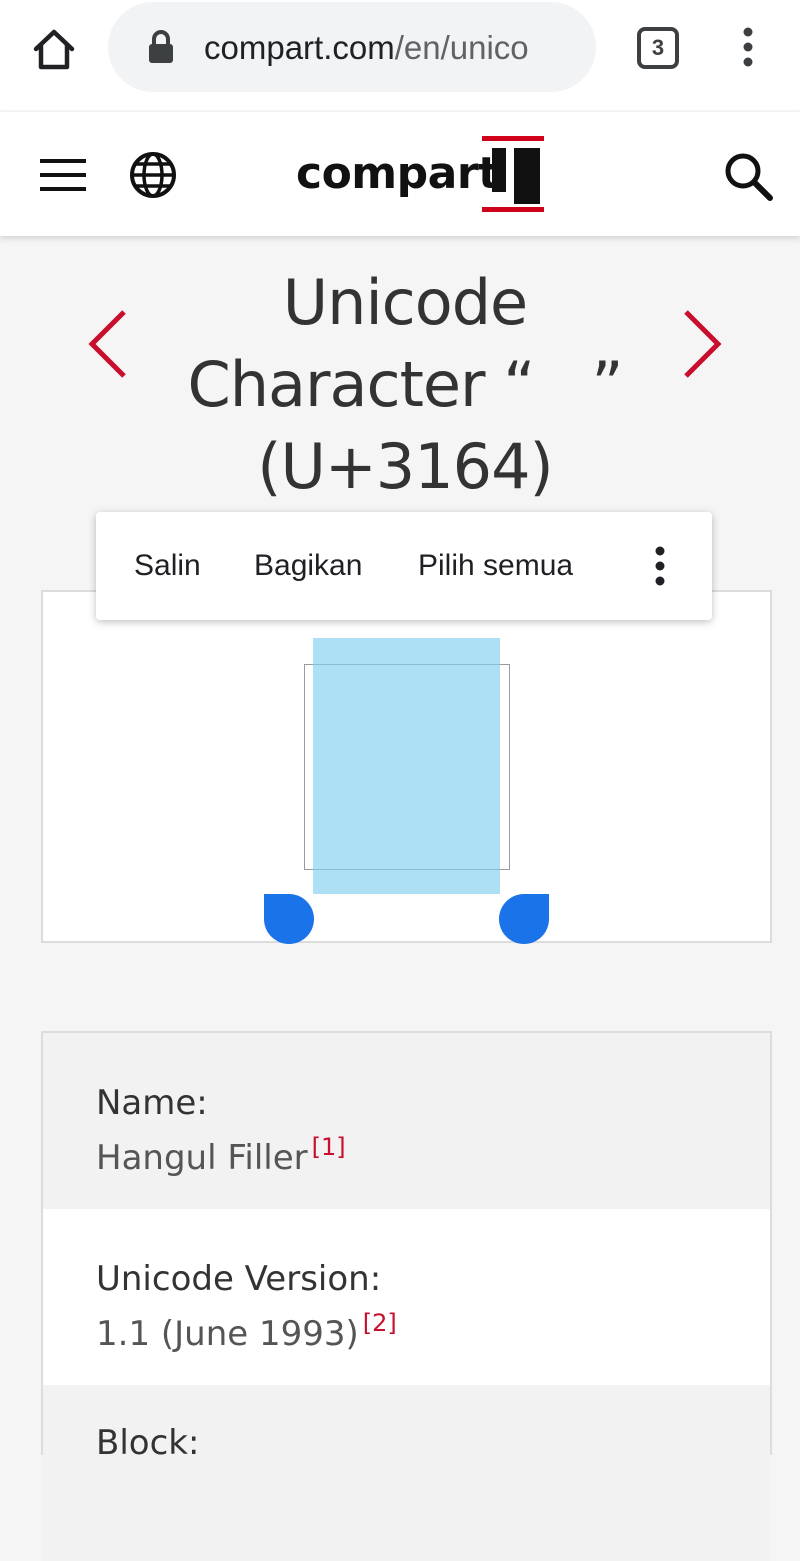 Image resolution: width=800 pixels, height=1561 pixels. I want to click on select-all-button: Pilih semua, so click(495, 566).